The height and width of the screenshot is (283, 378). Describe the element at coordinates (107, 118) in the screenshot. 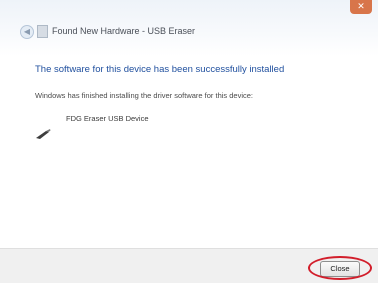

I see `device-name: FDG Eraser USB Device` at that location.